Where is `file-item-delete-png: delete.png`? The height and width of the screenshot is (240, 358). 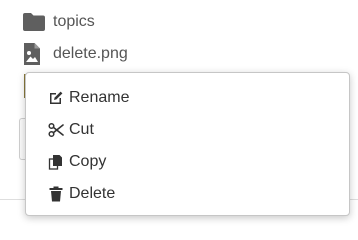
file-item-delete-png: delete.png is located at coordinates (75, 54).